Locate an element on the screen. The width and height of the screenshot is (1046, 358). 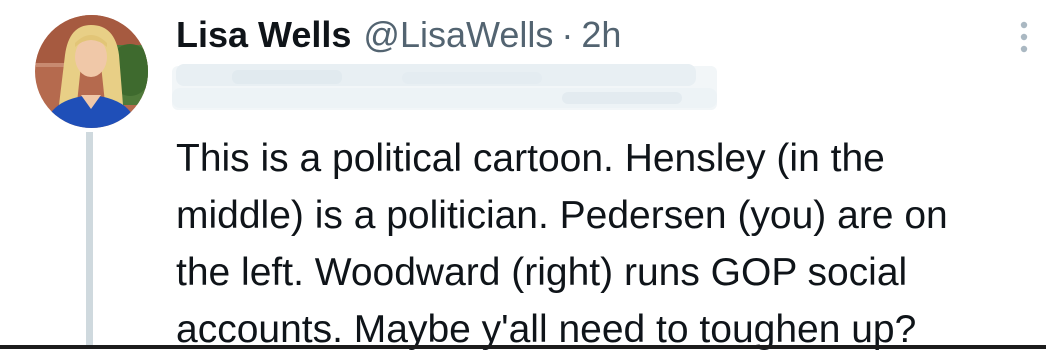
vertical-ellipsis-icon is located at coordinates (1024, 37).